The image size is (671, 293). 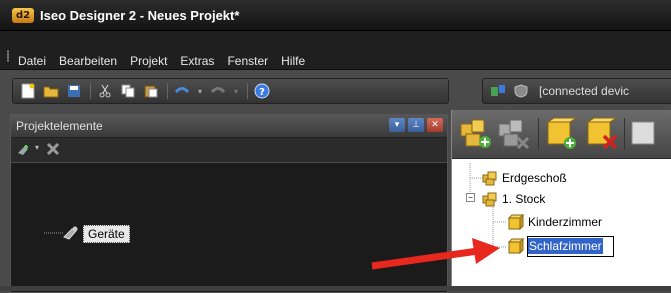 What do you see at coordinates (24, 151) in the screenshot?
I see `add-device-icon` at bounding box center [24, 151].